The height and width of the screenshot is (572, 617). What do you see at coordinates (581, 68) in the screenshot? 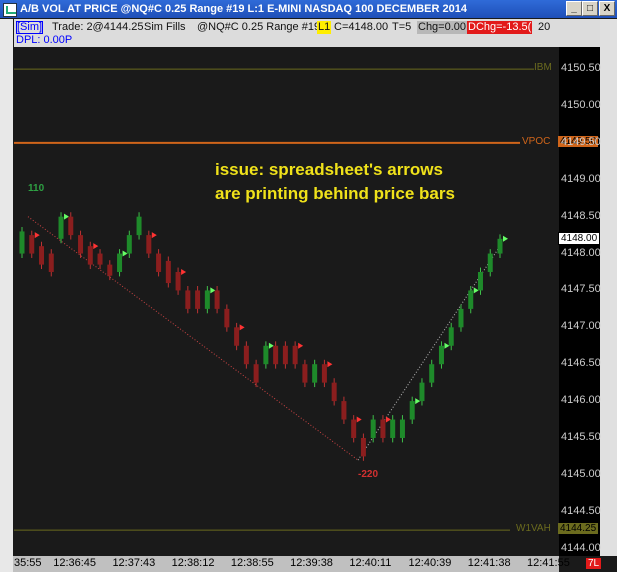
I see `price-tick-label: 4150.50` at bounding box center [581, 68].